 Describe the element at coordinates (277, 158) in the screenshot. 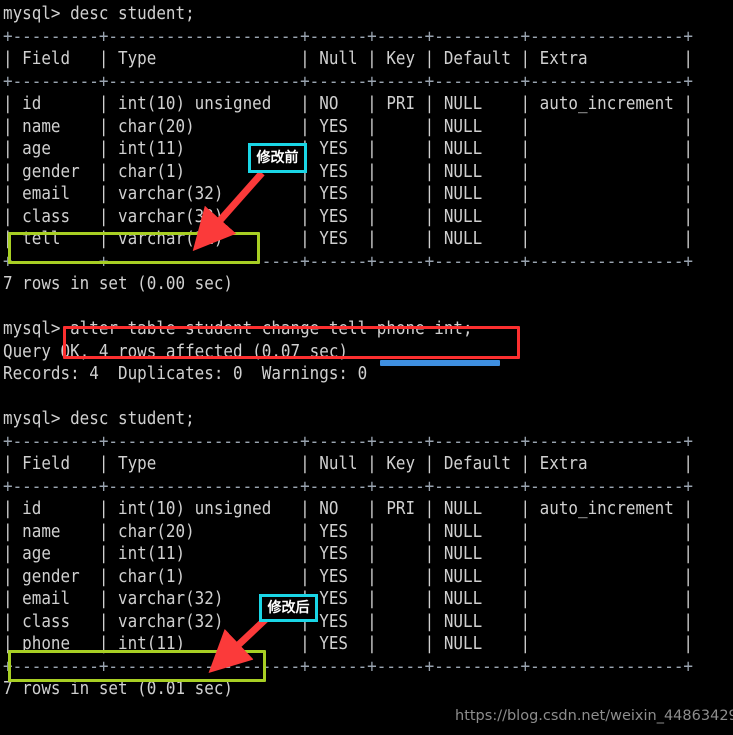

I see `annotation-label-before: 修改前` at that location.